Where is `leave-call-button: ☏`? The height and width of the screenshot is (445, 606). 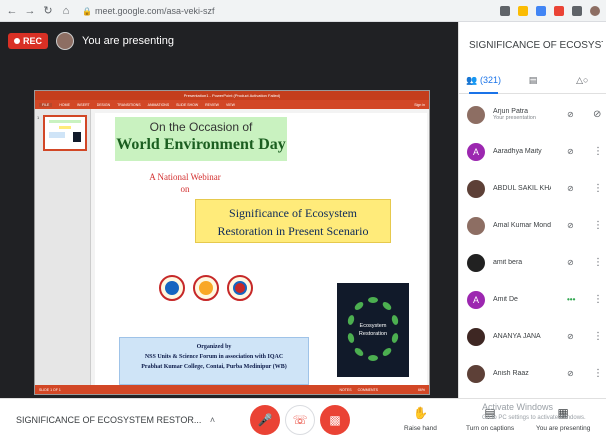 leave-call-button: ☏ is located at coordinates (300, 420).